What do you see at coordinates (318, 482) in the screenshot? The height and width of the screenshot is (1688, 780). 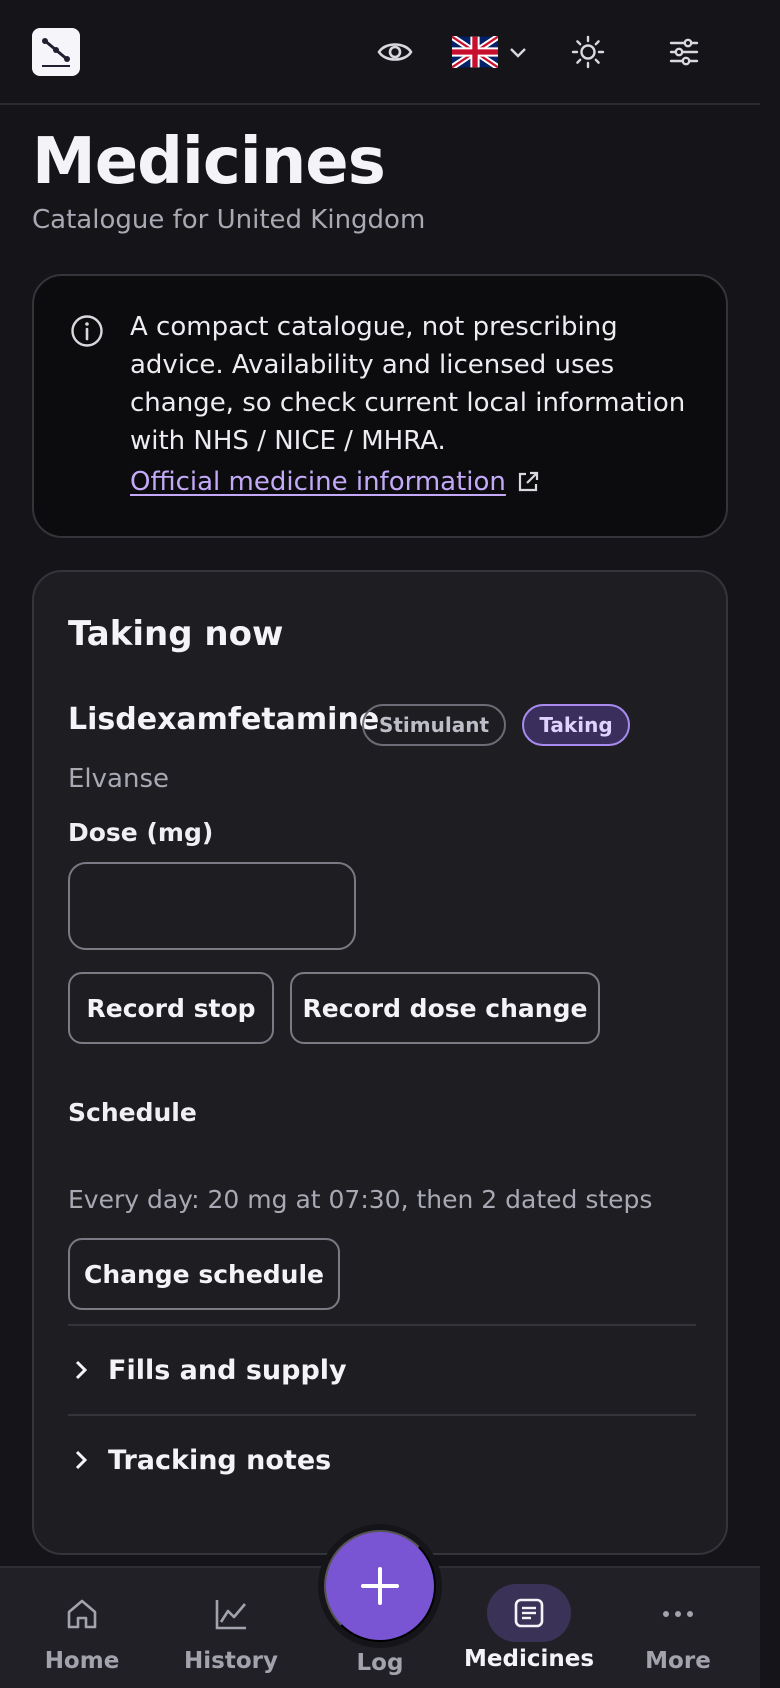 I see `official-info-link-label: Official medicine information` at bounding box center [318, 482].